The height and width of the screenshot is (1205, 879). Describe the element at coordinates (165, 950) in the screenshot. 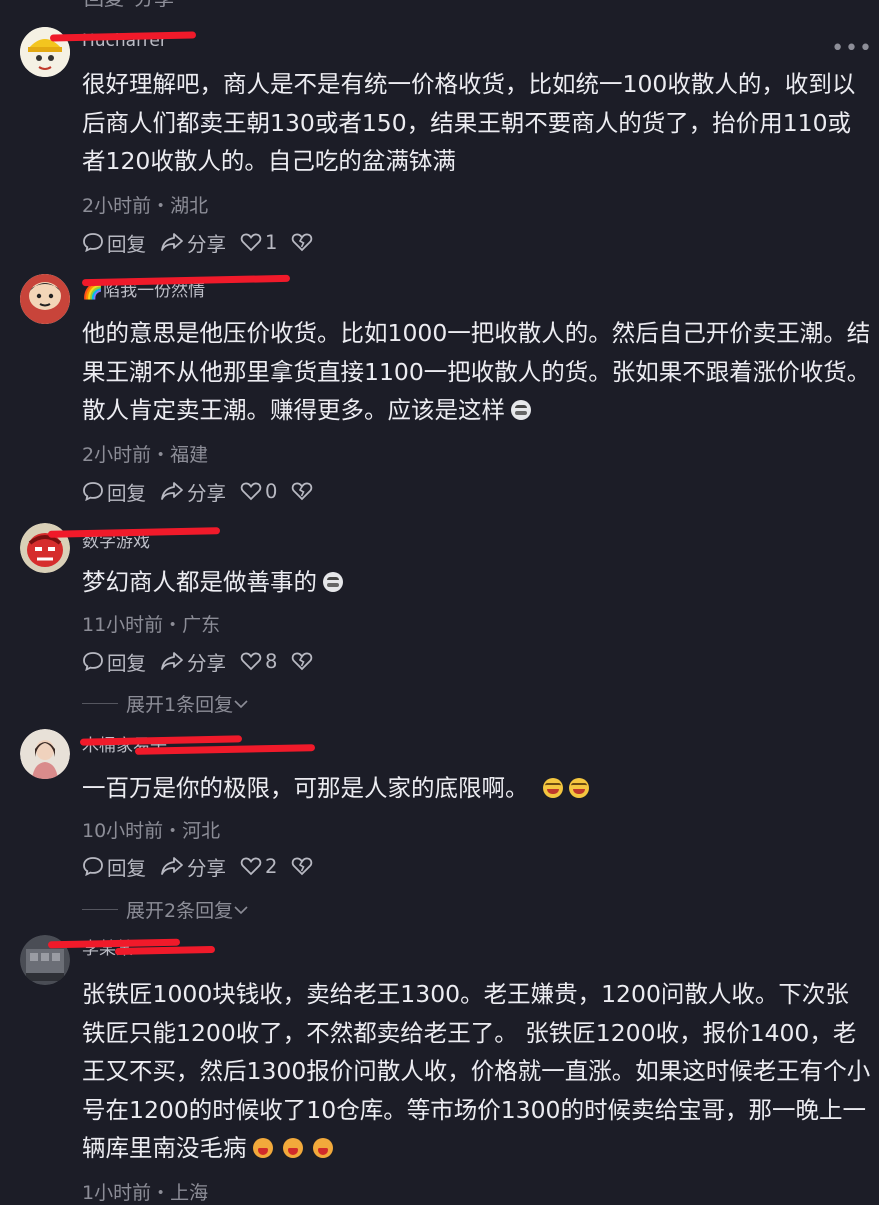

I see `redaction-mark` at that location.